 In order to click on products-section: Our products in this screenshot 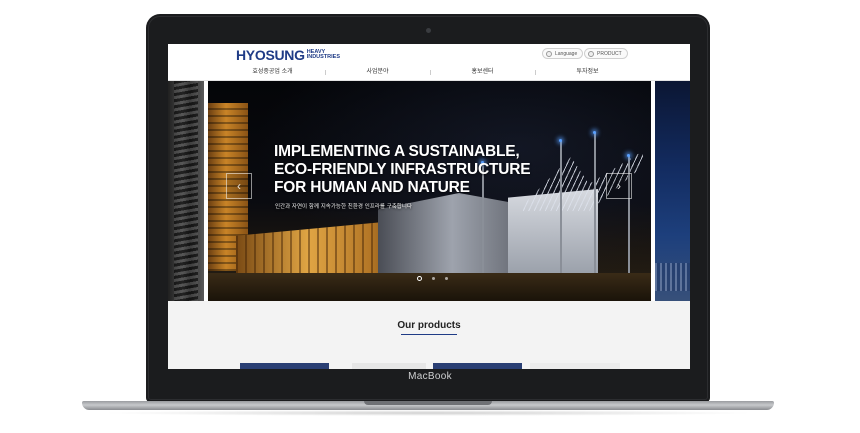, I will do `click(429, 335)`.